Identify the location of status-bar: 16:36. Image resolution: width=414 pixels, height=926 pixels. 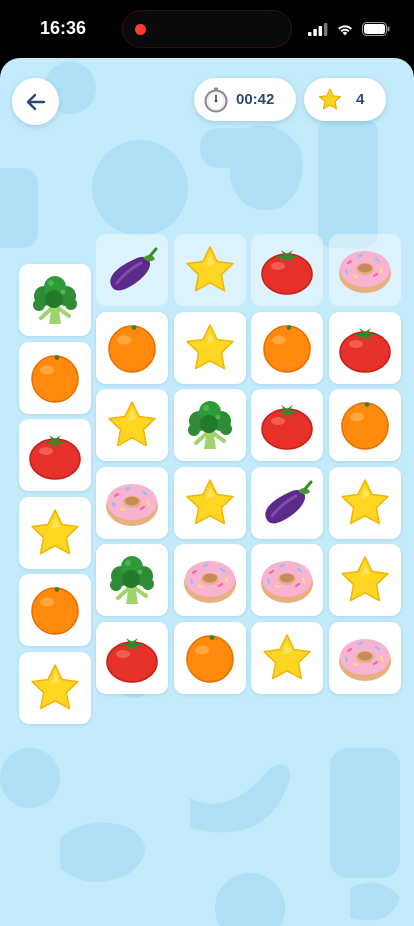
(207, 30).